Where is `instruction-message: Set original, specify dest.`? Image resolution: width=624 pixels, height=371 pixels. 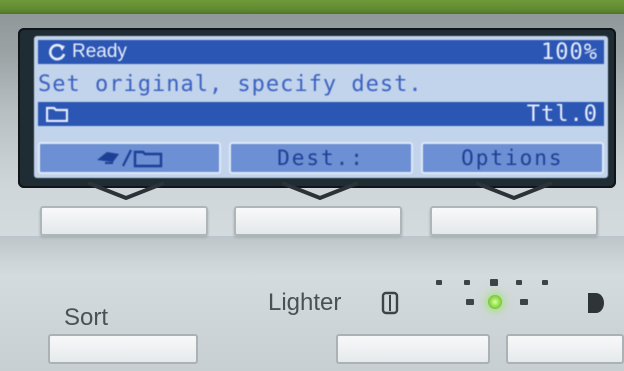 instruction-message: Set original, specify dest. is located at coordinates (321, 84).